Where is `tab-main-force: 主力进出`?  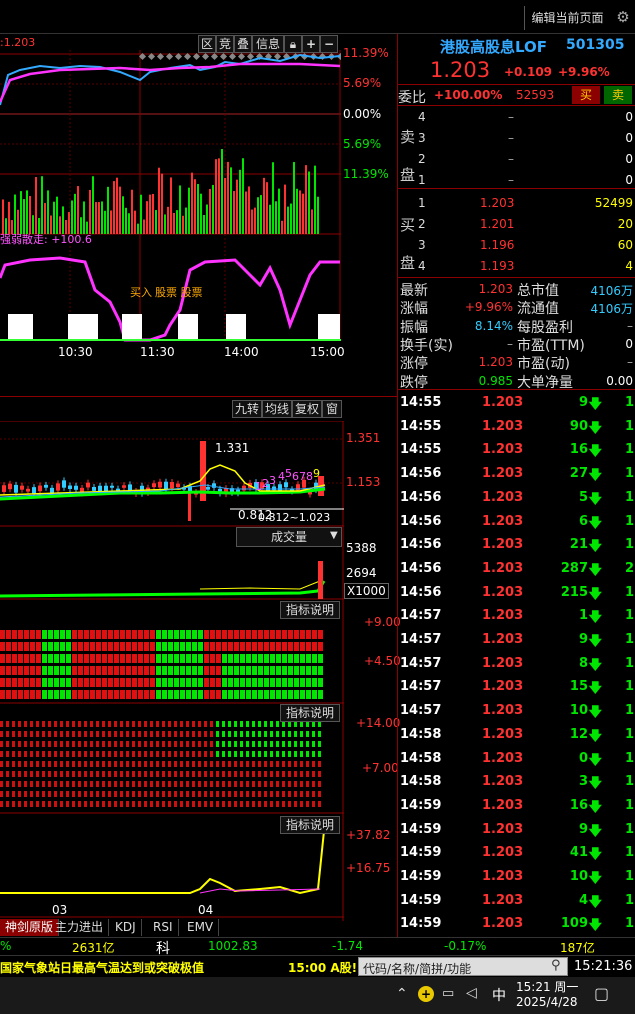 tab-main-force: 主力进出 is located at coordinates (80, 927).